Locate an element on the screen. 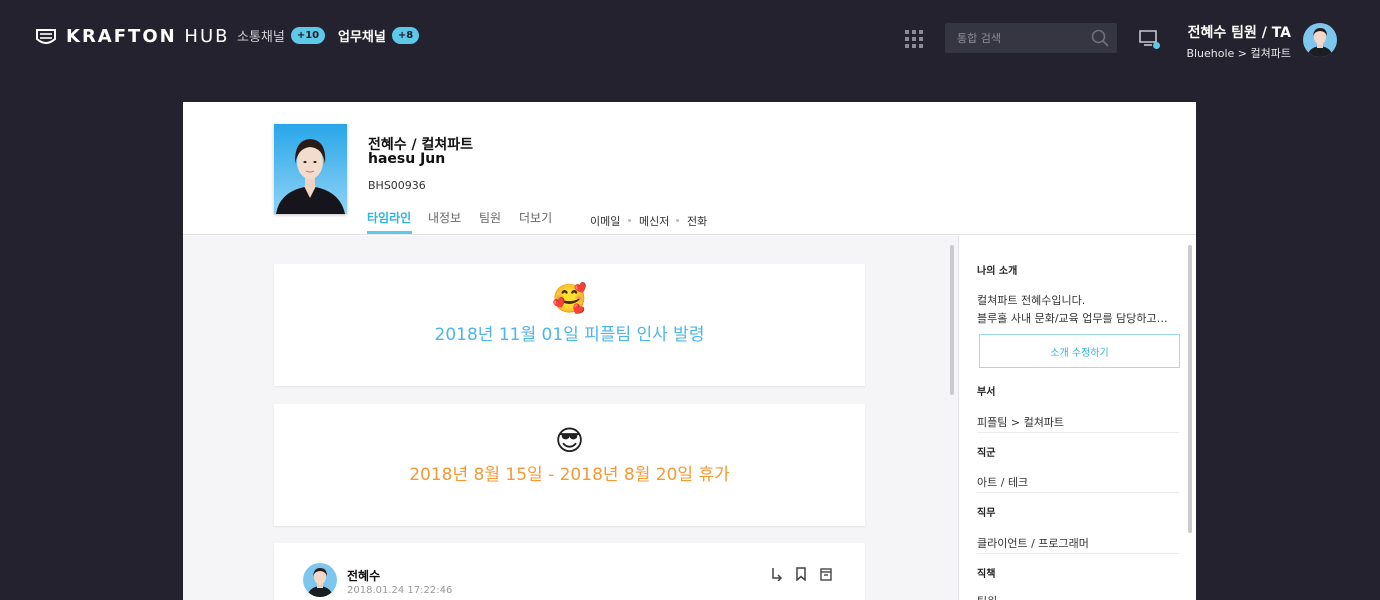 The image size is (1380, 600). active-tab-indicator is located at coordinates (389, 232).